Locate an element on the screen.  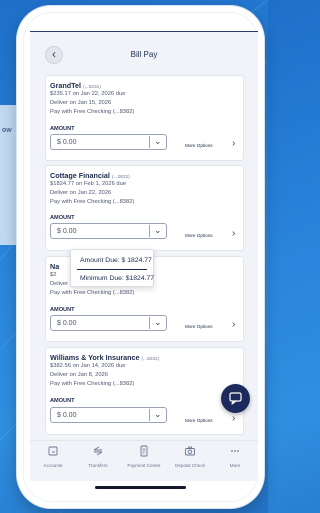
tab-more: More is located at coordinates (235, 456).